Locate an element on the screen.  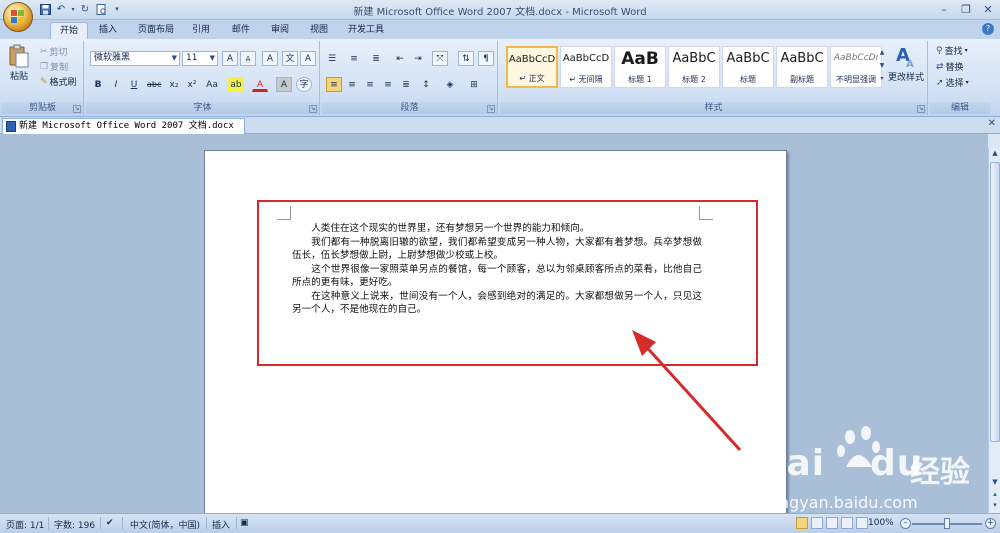
multilevel-list-icon: ≣ is located at coordinates (376, 58).